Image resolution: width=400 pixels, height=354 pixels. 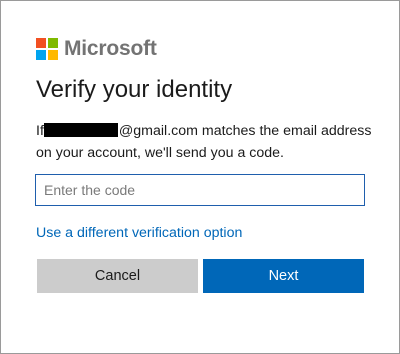 I want to click on different-verification-link: Use a different verification option, so click(x=139, y=233).